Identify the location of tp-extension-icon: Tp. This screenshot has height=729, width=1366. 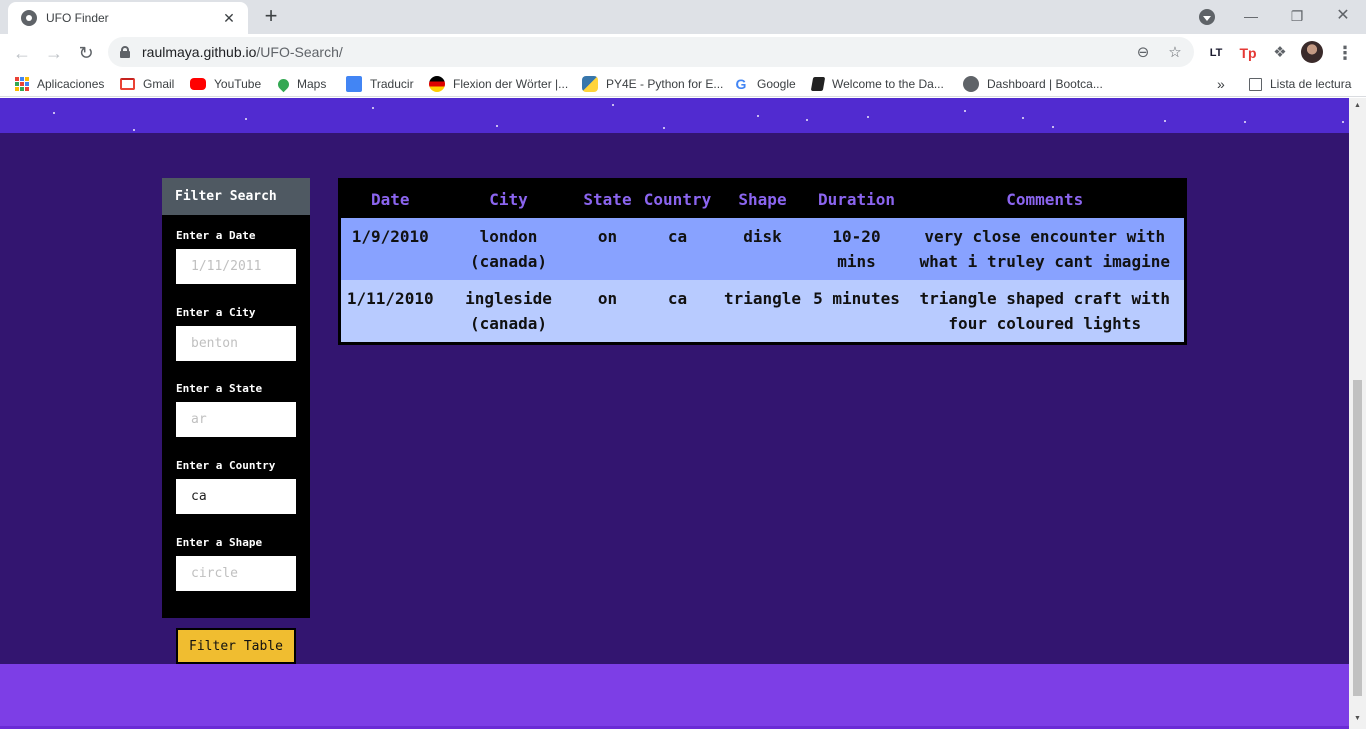
(1248, 53).